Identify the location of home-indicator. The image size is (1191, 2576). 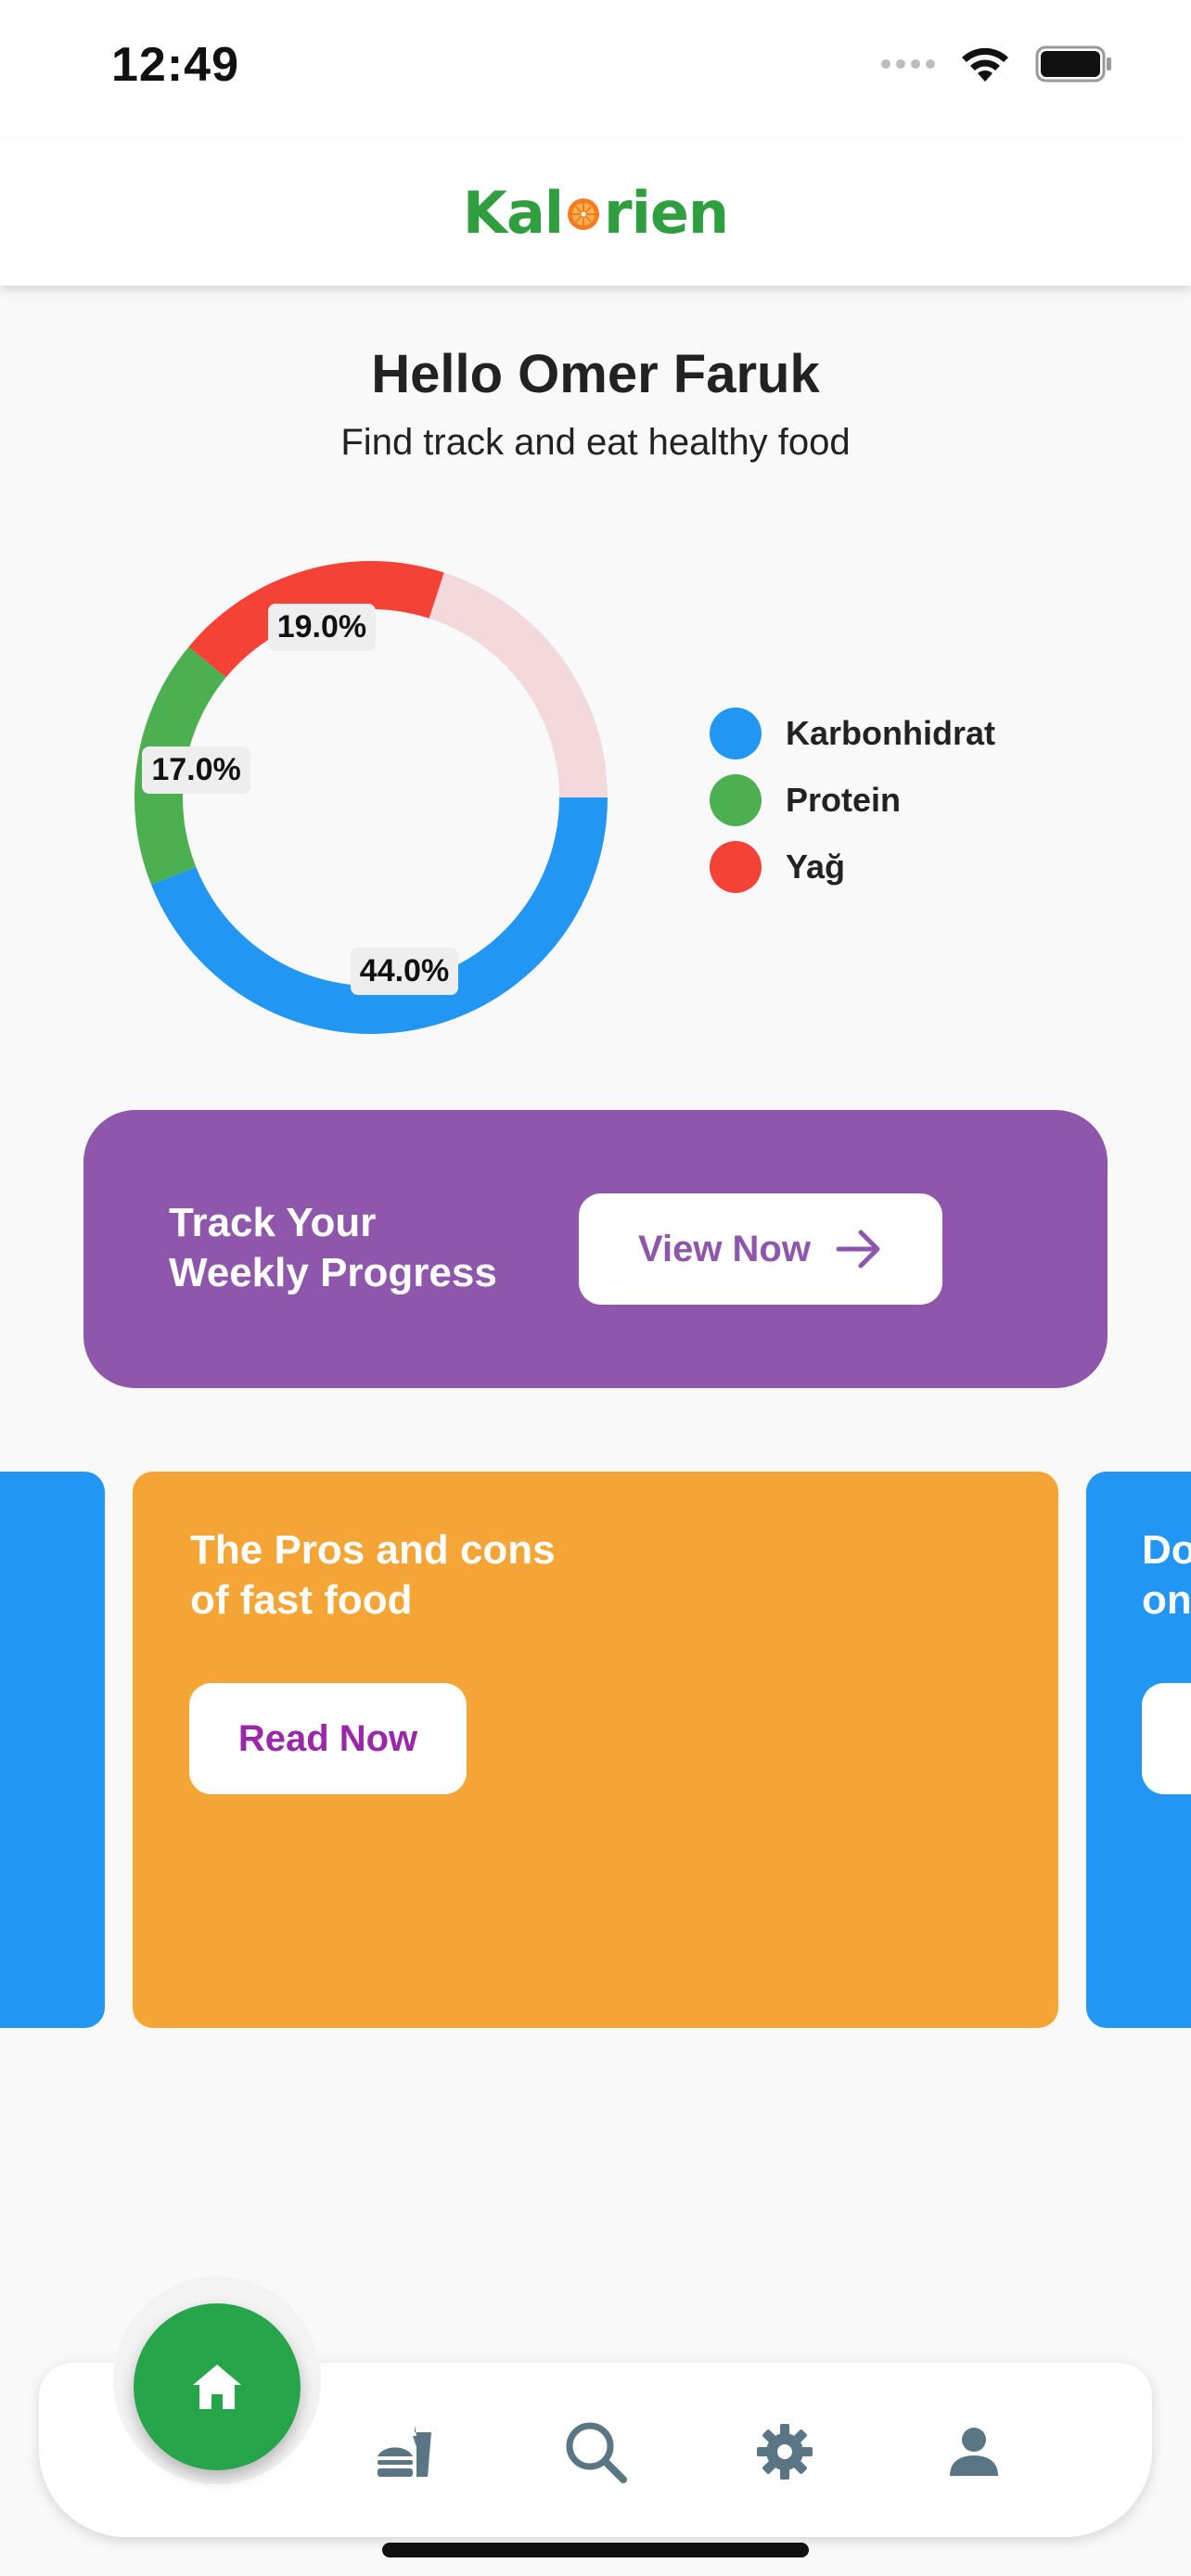
(595, 2550).